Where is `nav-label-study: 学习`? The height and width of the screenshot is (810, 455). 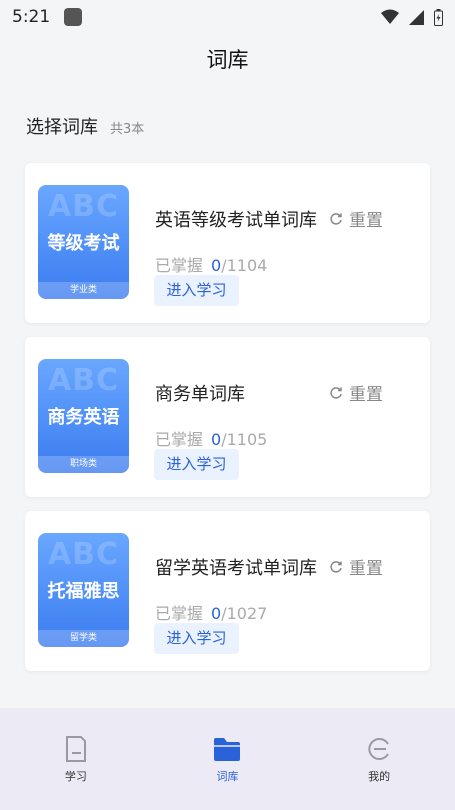
nav-label-study: 学习 is located at coordinates (75, 776).